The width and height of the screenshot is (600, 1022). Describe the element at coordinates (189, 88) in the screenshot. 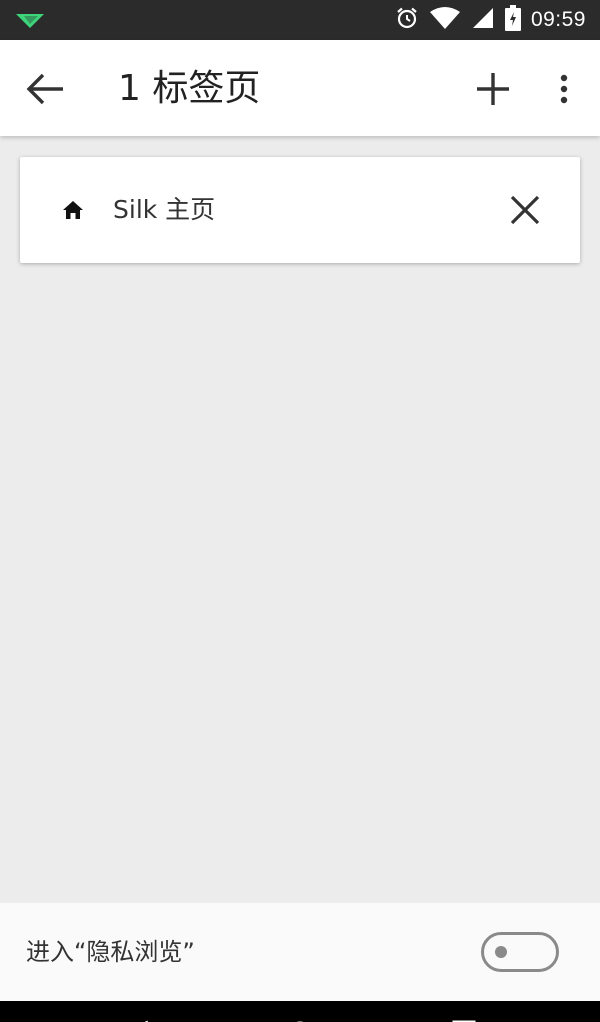

I see `page-title: 1 标签页` at that location.